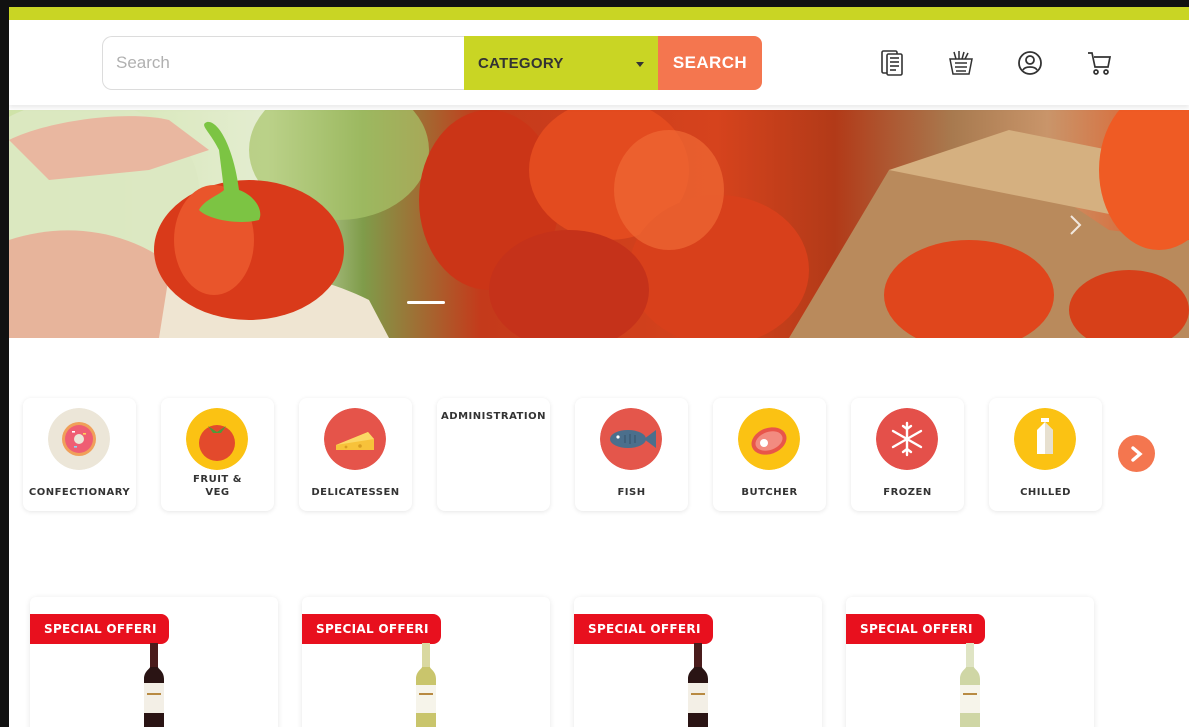 Image resolution: width=1189 pixels, height=727 pixels. Describe the element at coordinates (769, 492) in the screenshot. I see `category-label: BUTCHER` at that location.